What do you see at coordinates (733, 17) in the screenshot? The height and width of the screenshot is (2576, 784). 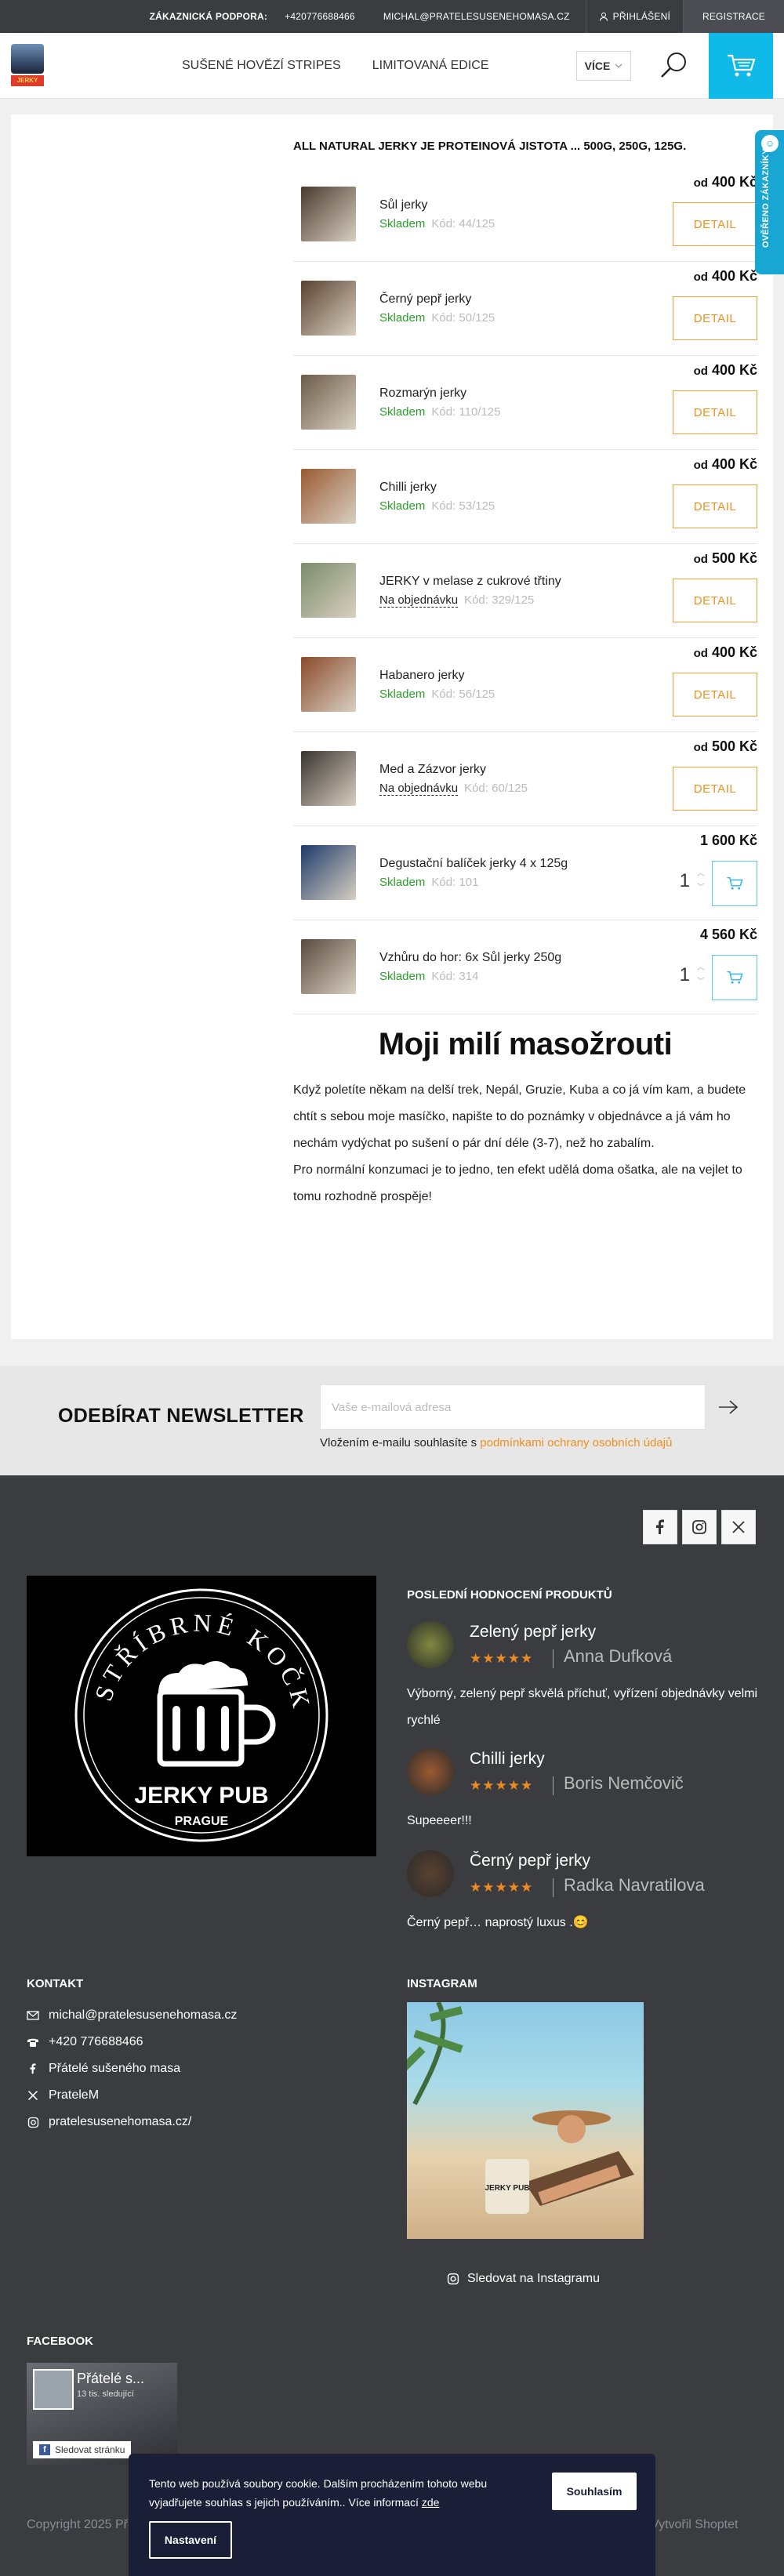 I see `register-link: REGISTRACE` at bounding box center [733, 17].